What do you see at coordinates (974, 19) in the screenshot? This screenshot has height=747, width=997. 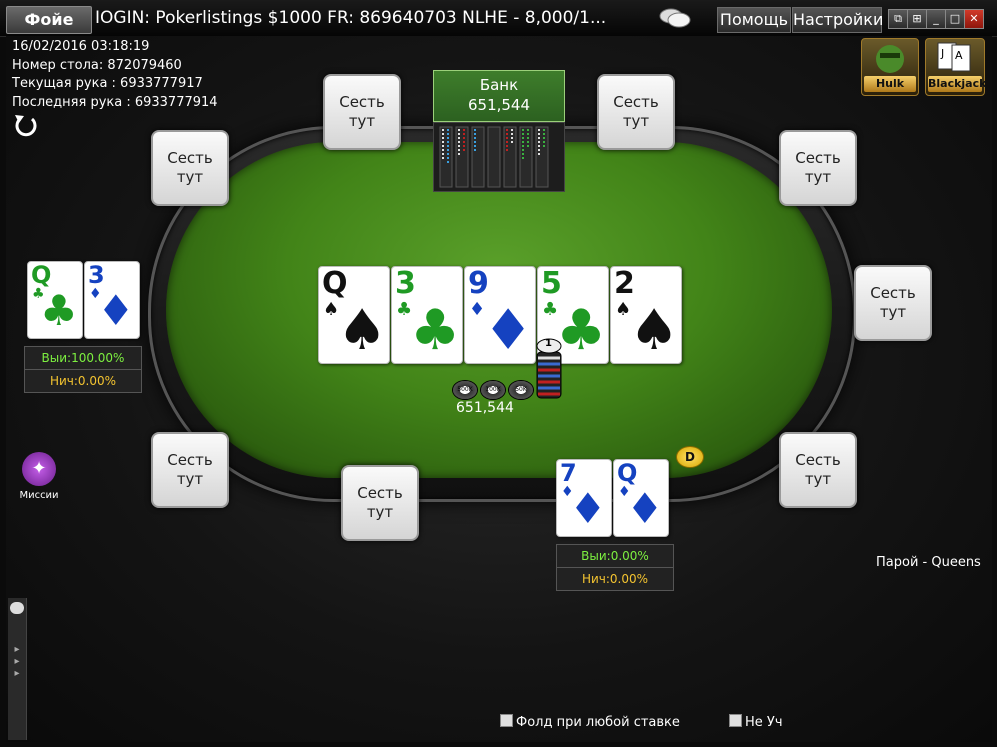 I see `close-icon: ✕` at bounding box center [974, 19].